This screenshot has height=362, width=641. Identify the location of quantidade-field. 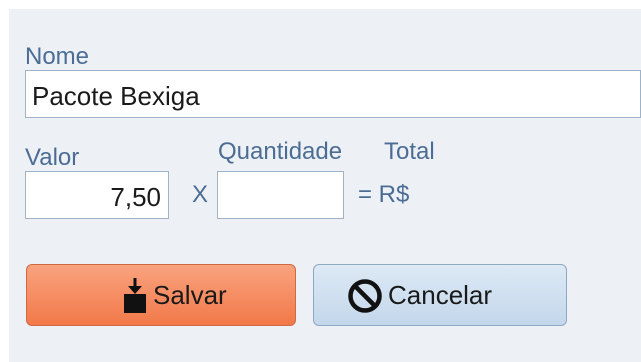
(280, 195).